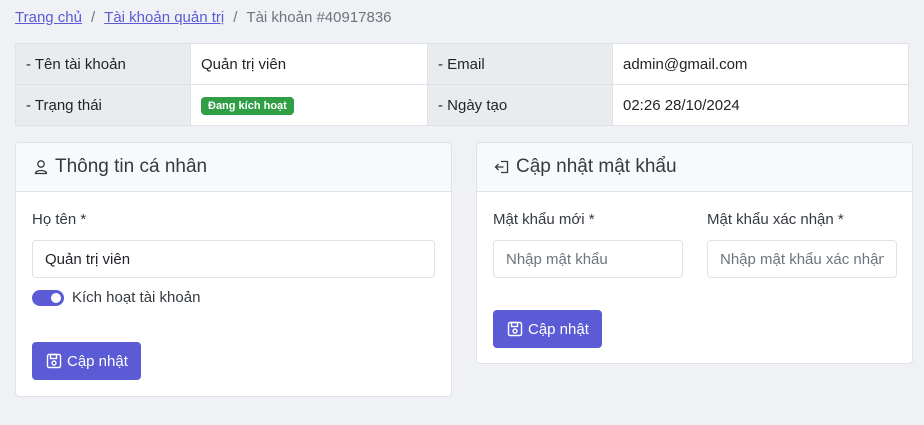 The image size is (924, 425). I want to click on email-label: - Email, so click(520, 64).